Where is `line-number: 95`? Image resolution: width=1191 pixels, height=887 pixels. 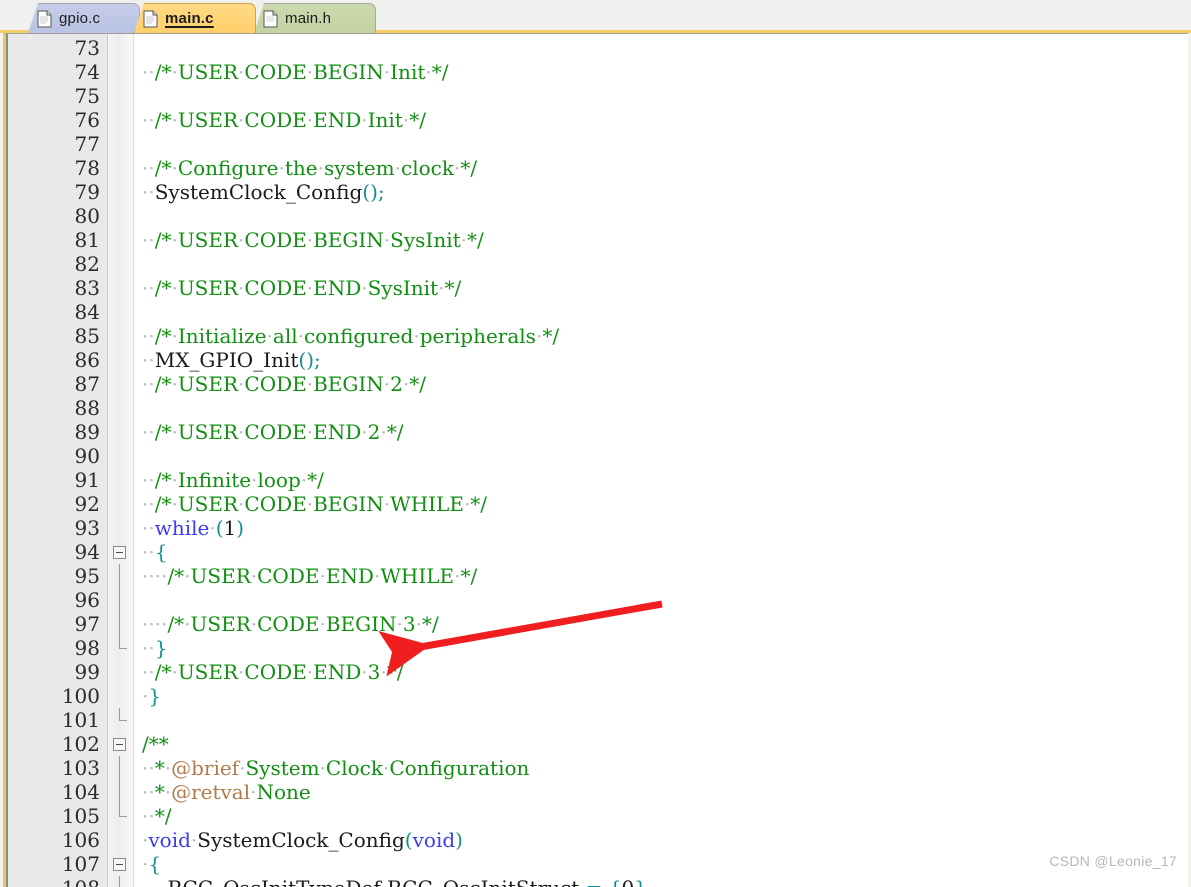
line-number: 95 is located at coordinates (87, 576).